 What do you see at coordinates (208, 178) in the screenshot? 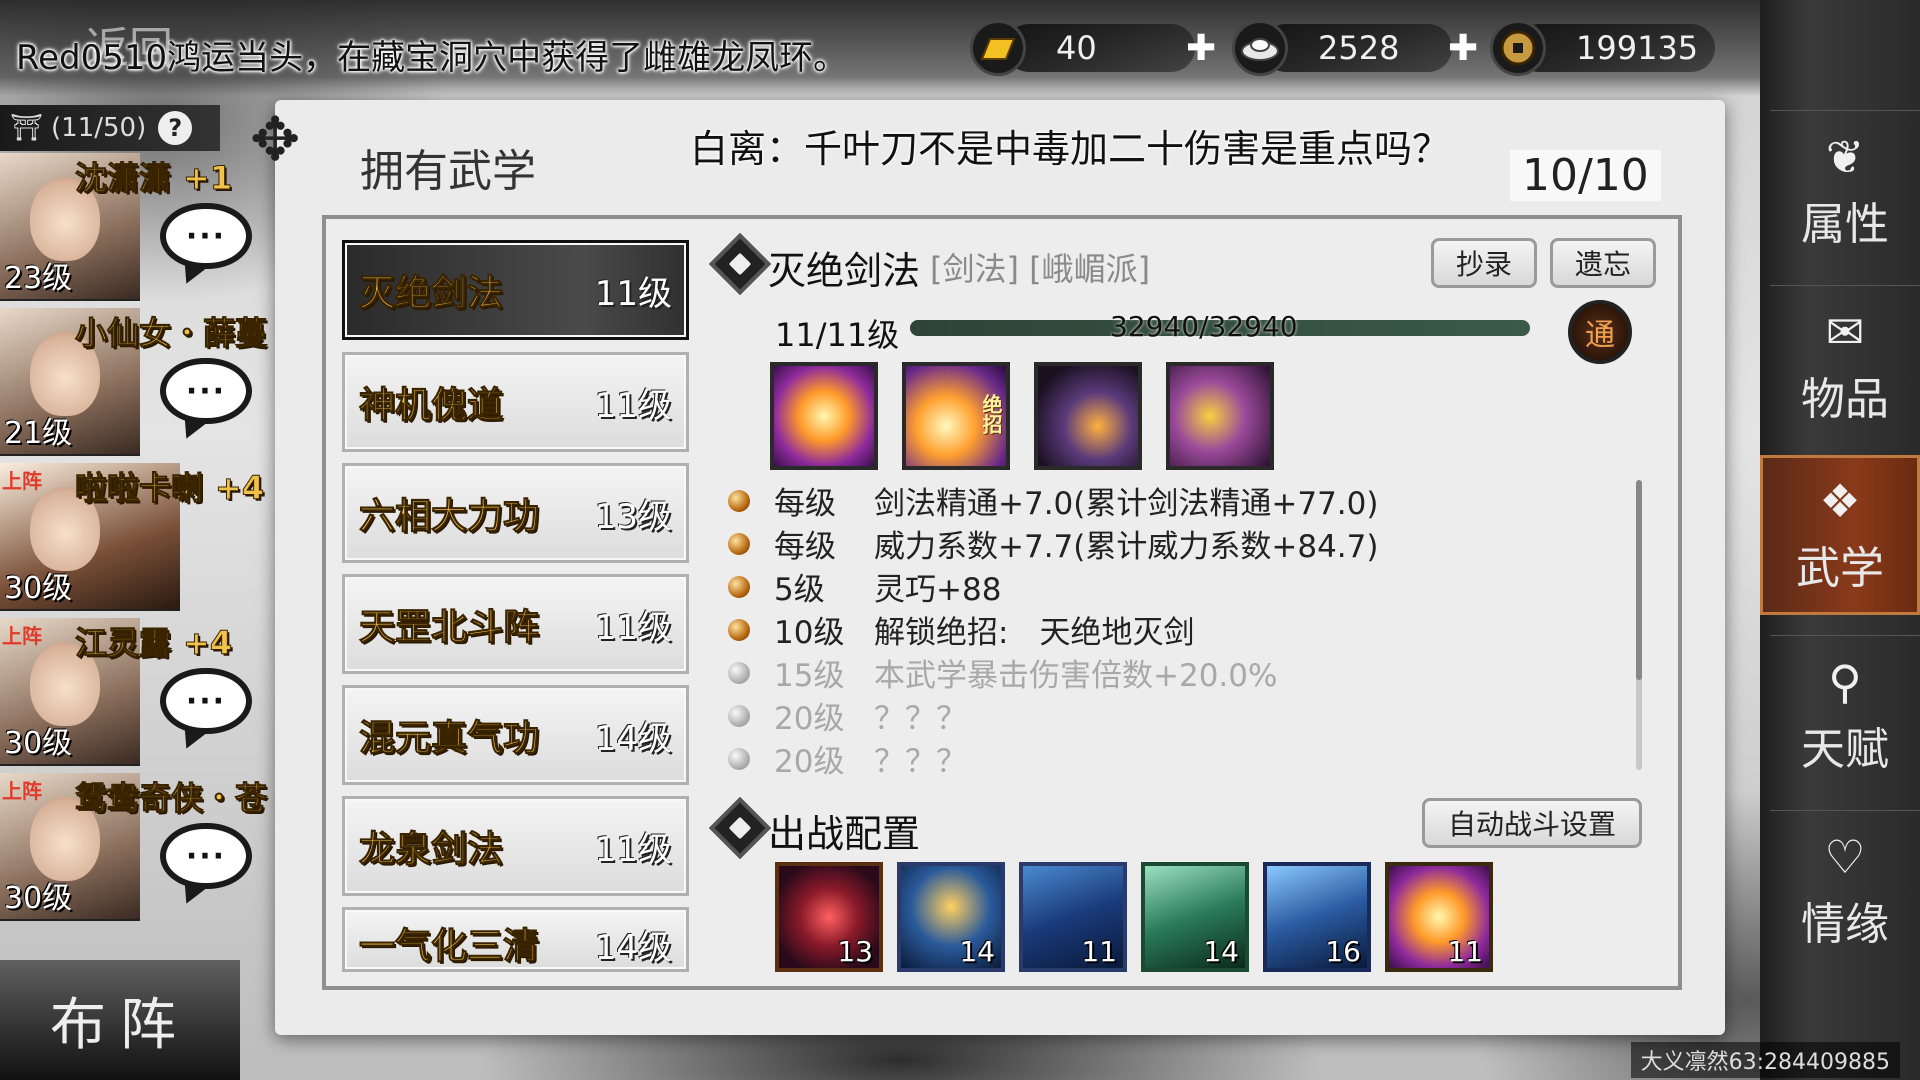
I see `member-bonus: +1` at bounding box center [208, 178].